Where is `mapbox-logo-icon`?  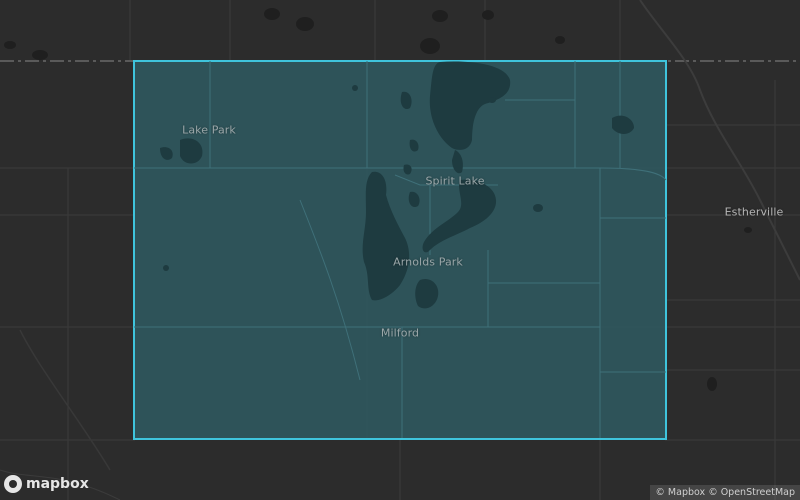
mapbox-logo-icon is located at coordinates (13, 484).